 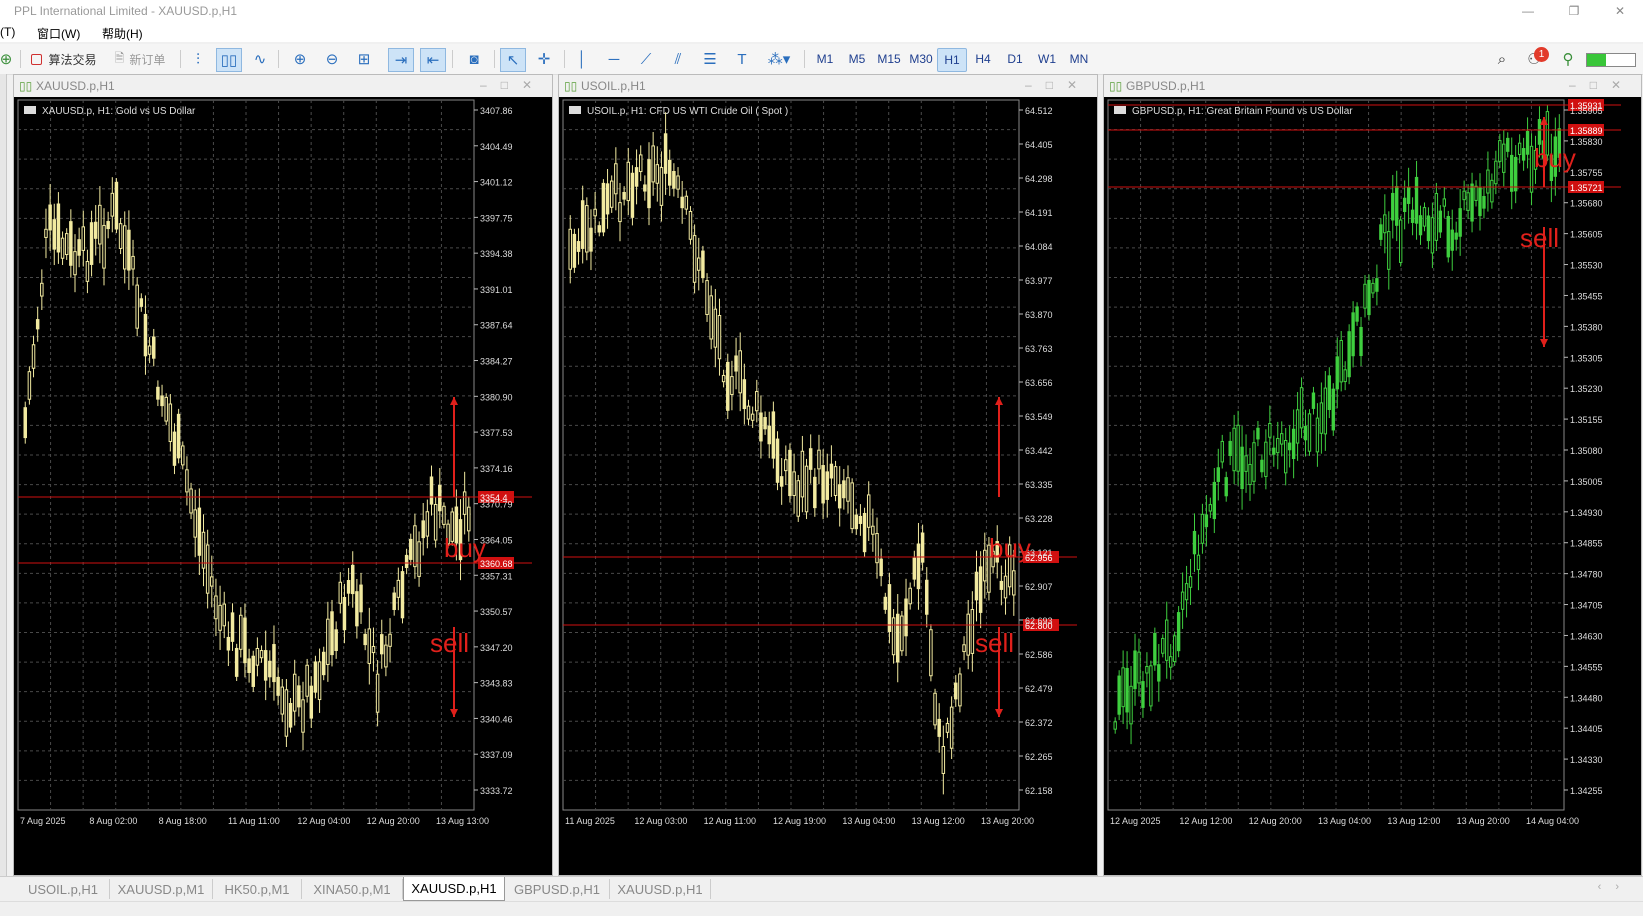 What do you see at coordinates (889, 59) in the screenshot?
I see `timeframe-m15: M15` at bounding box center [889, 59].